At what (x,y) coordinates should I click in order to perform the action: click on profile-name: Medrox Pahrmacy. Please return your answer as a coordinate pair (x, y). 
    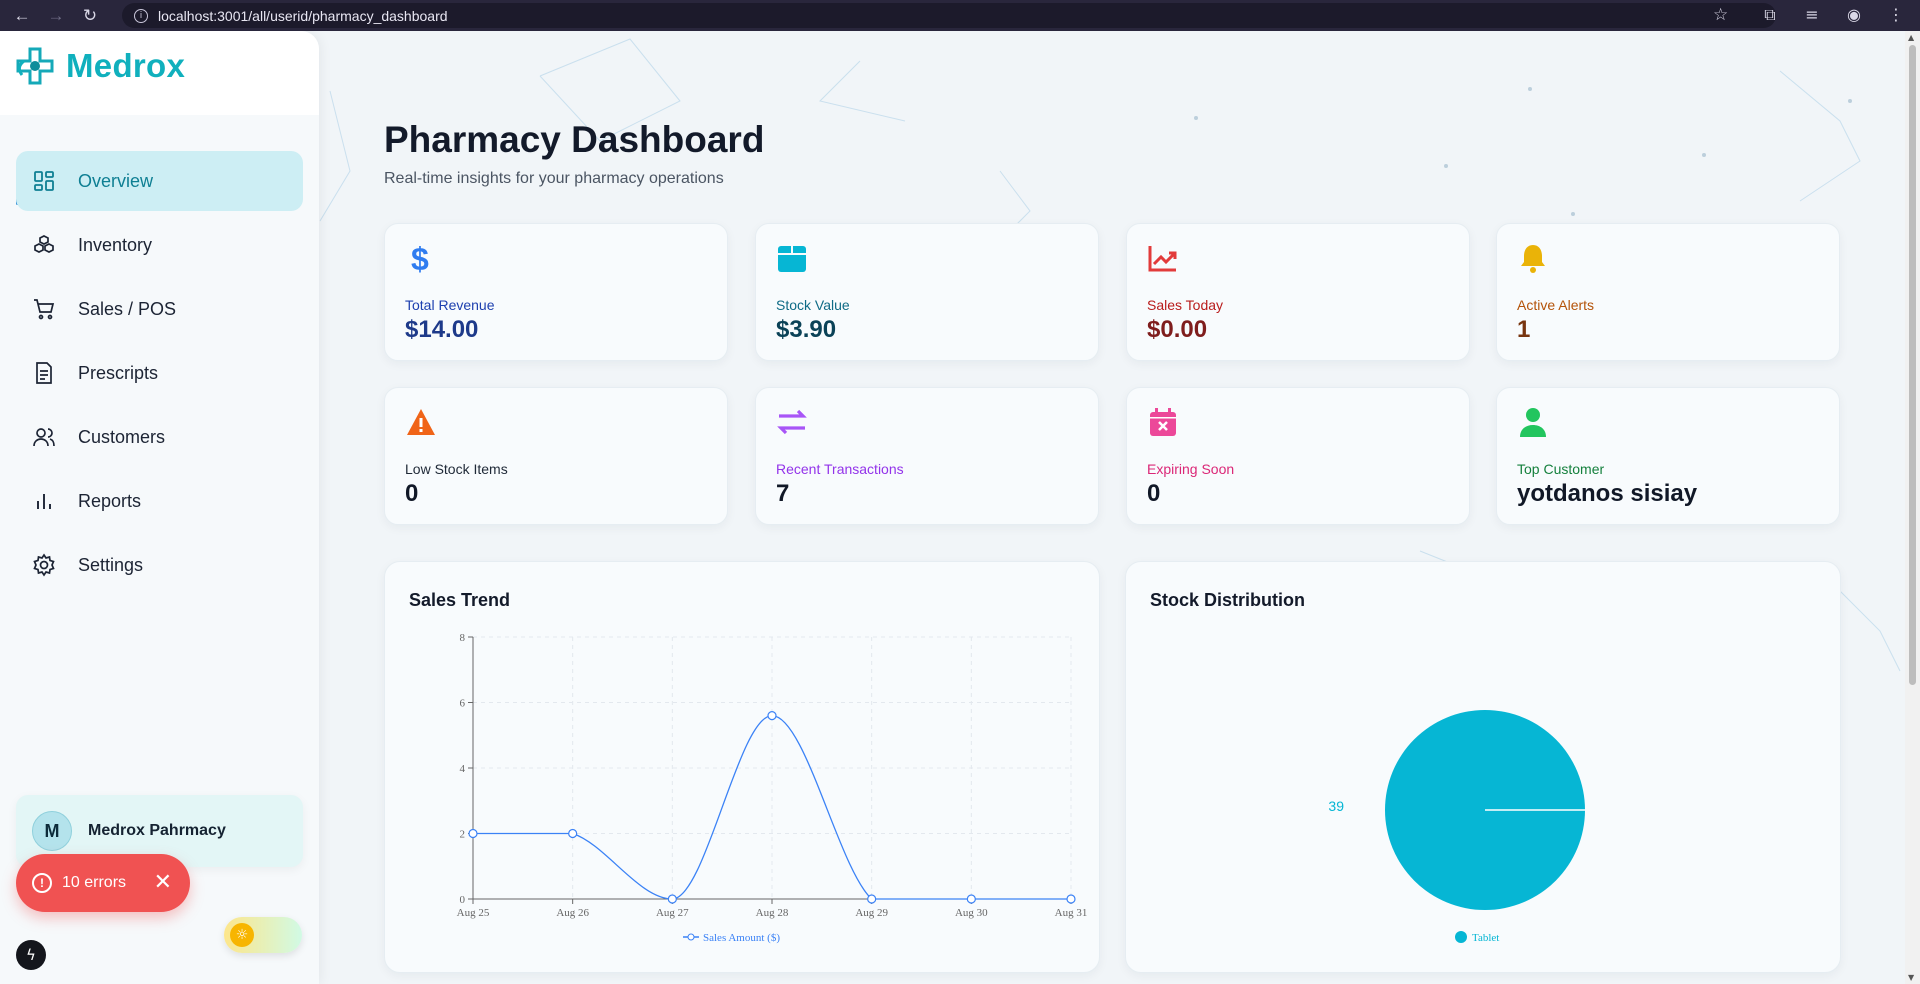
    Looking at the image, I should click on (157, 830).